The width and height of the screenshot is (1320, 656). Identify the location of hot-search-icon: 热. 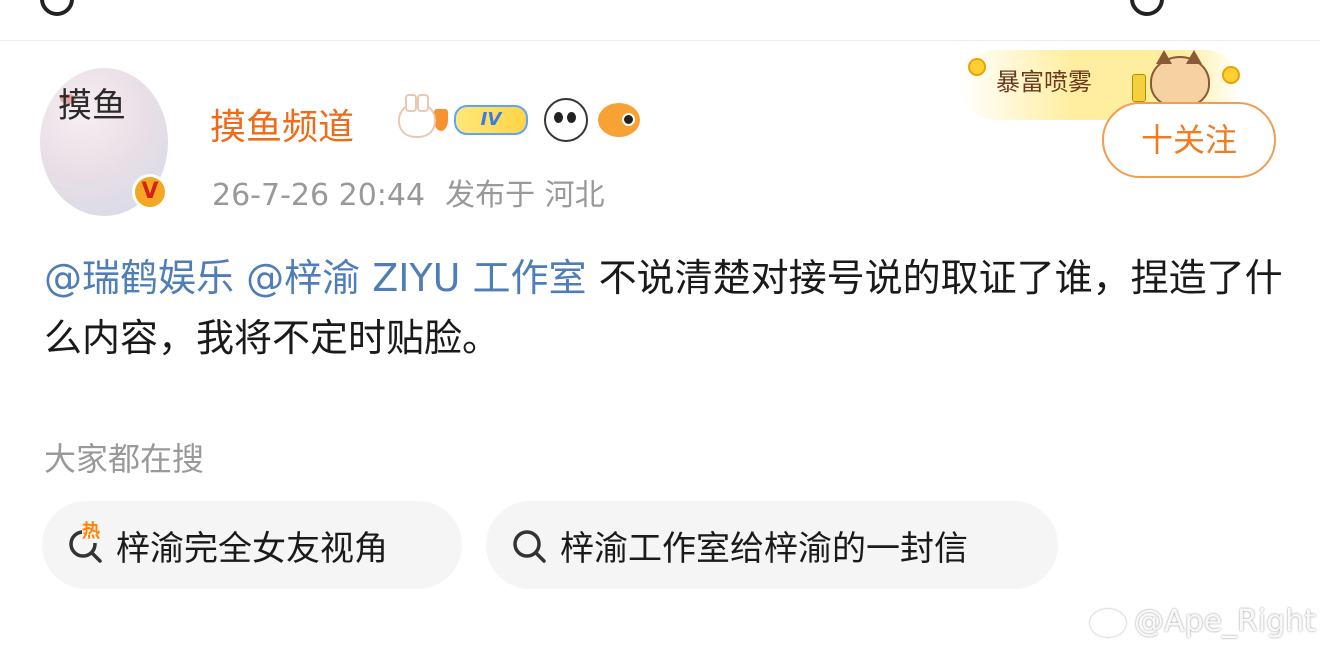
(86, 541).